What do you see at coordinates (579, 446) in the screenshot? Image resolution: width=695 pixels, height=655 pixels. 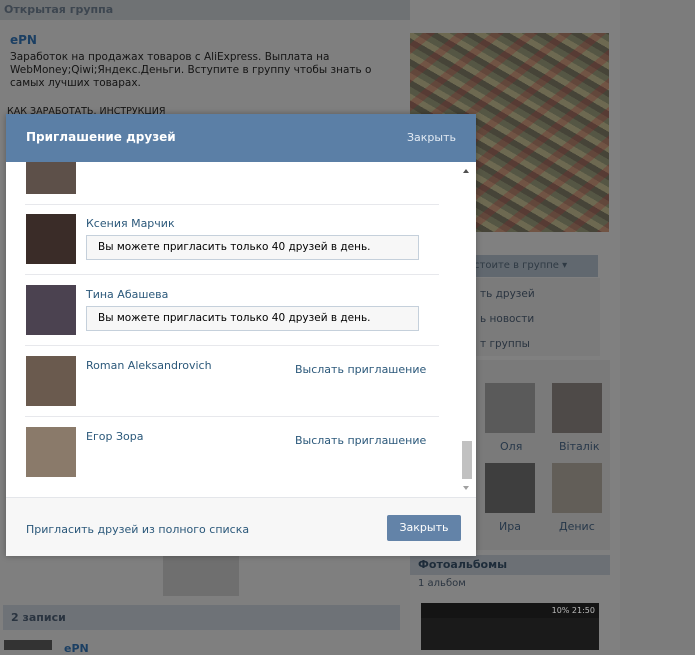 I see `member-name: Віталік` at bounding box center [579, 446].